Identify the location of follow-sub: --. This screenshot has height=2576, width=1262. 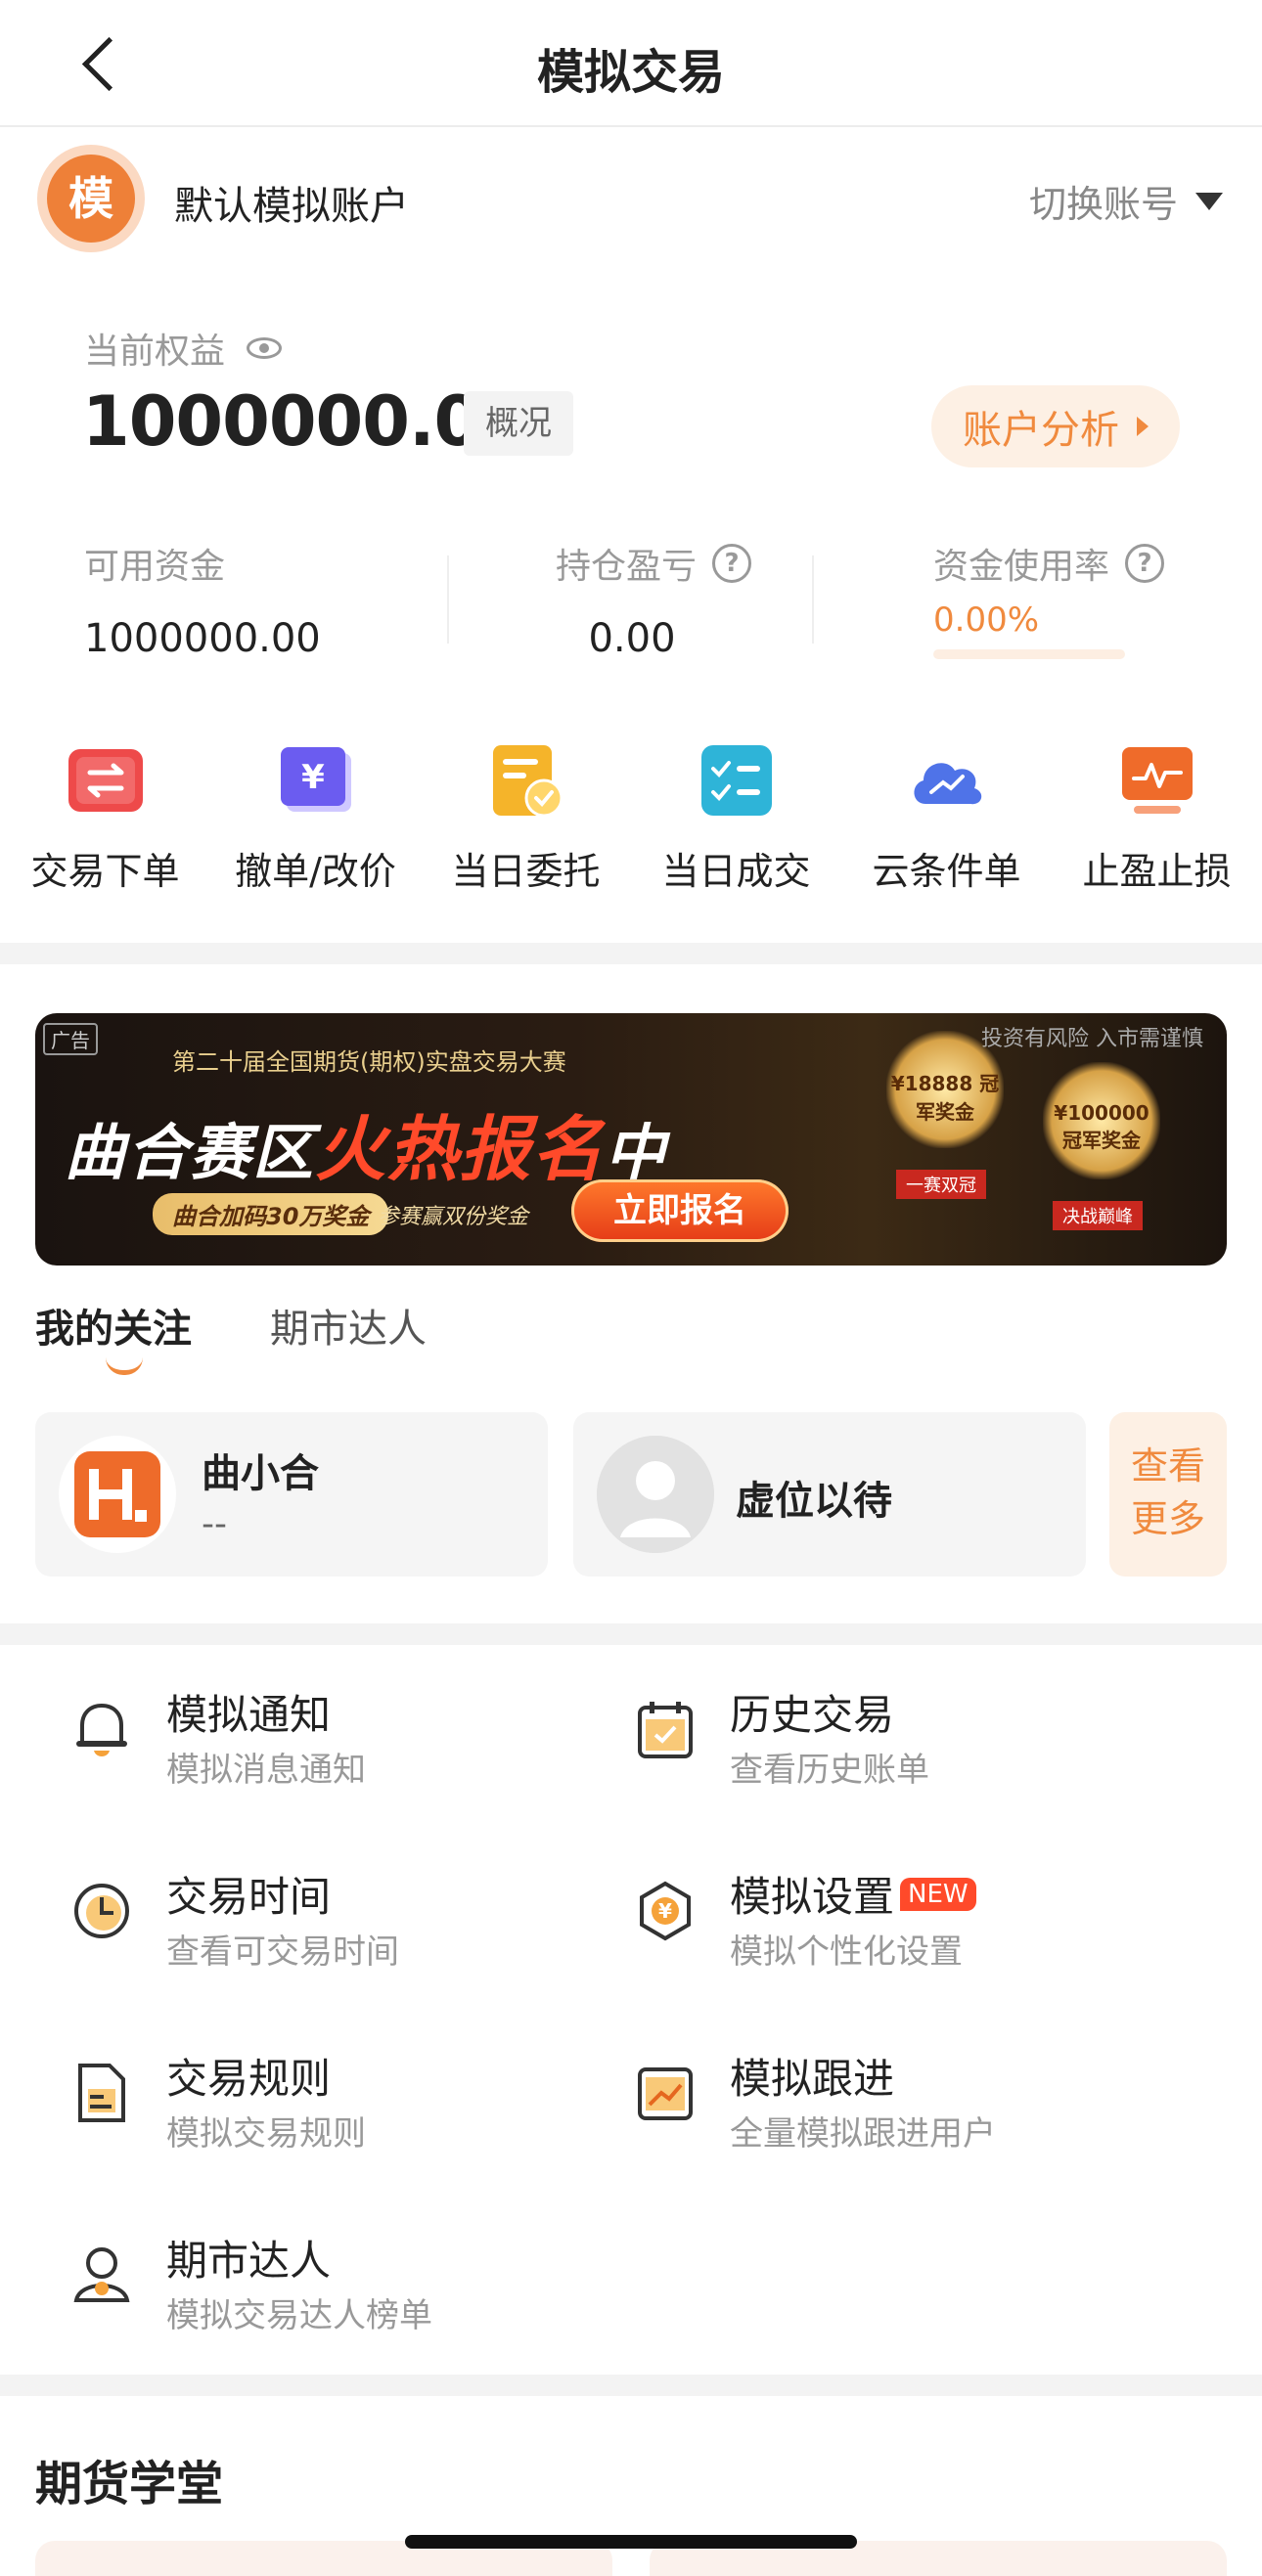
(214, 1524).